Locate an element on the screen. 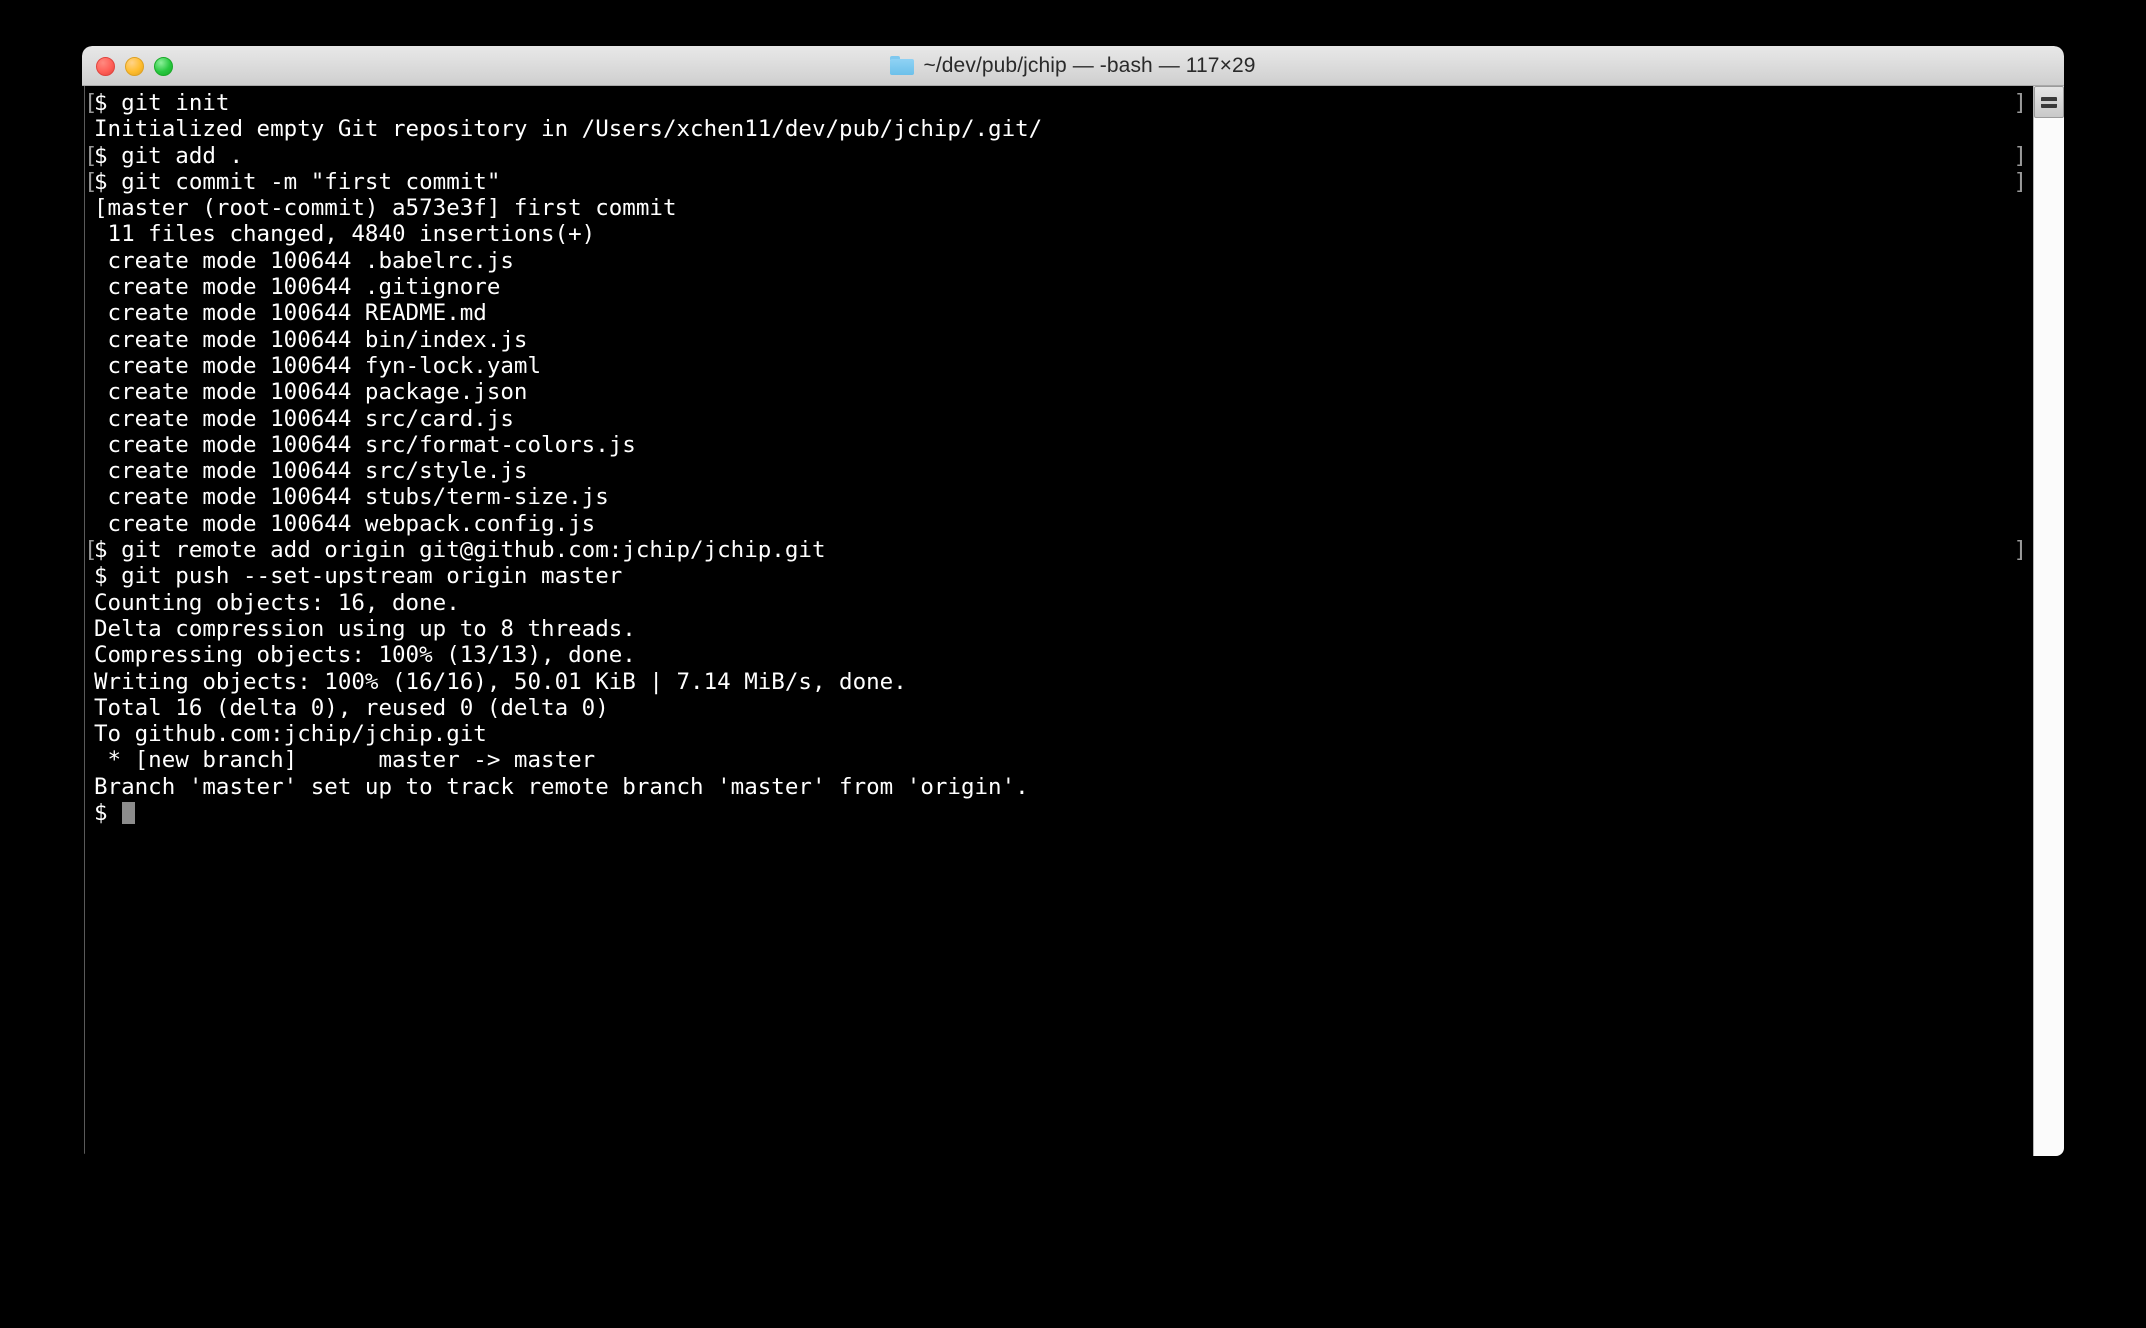  scrollbar-thumb is located at coordinates (2049, 102).